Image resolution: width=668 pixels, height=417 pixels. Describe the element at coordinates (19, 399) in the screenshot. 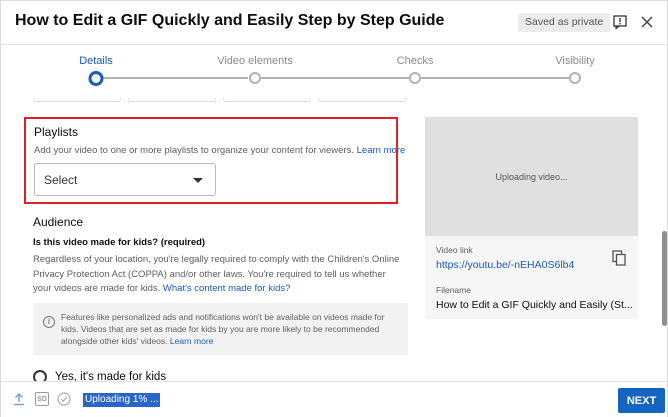

I see `upload-icon` at that location.